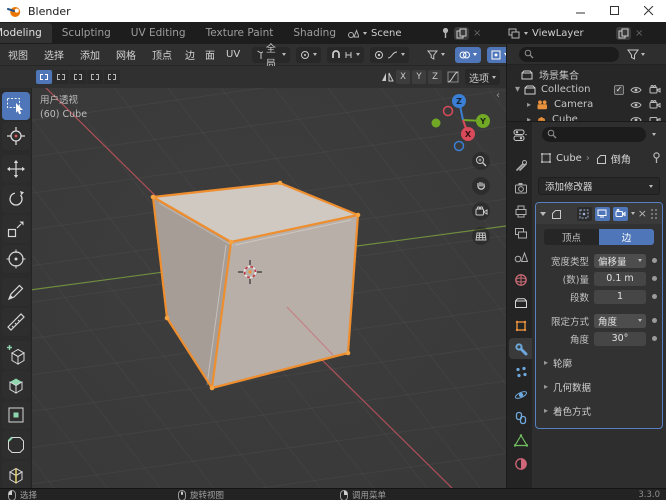 The height and width of the screenshot is (500, 666). Describe the element at coordinates (461, 33) in the screenshot. I see `new-scene-icon` at that location.